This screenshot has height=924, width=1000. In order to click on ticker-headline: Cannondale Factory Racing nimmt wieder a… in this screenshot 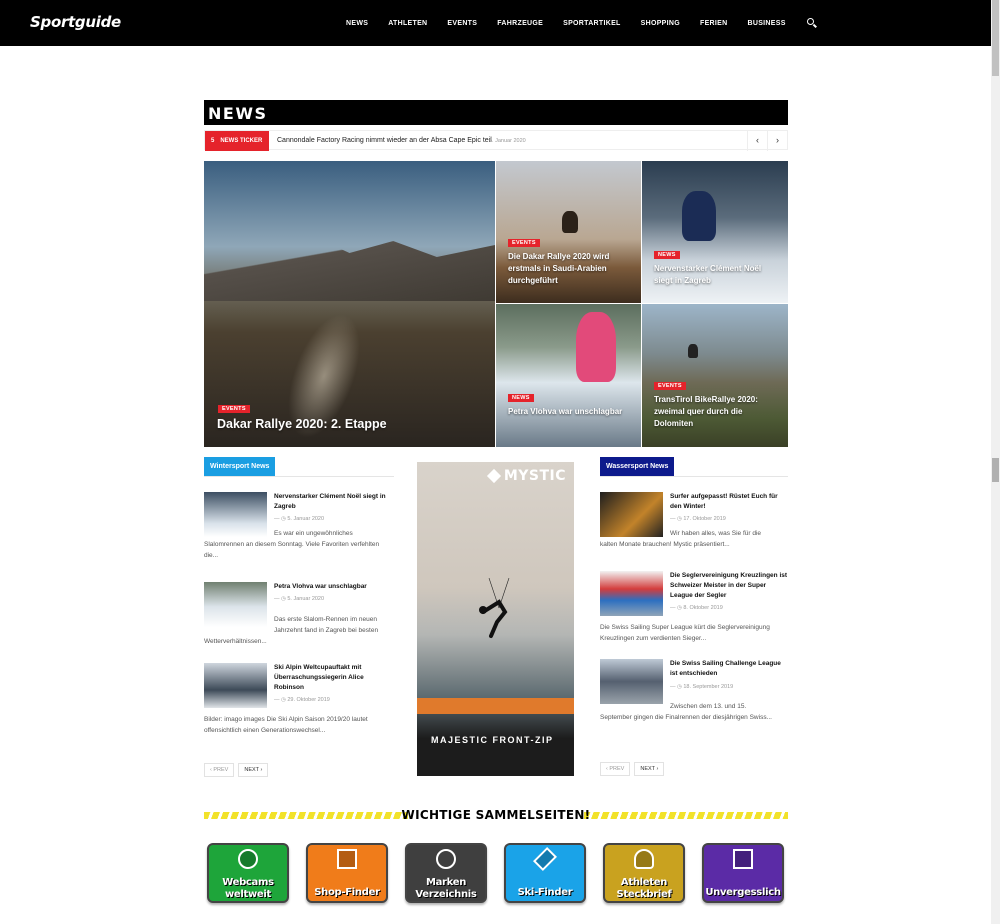, I will do `click(384, 140)`.